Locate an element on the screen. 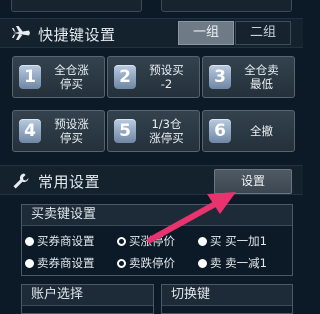 The width and height of the screenshot is (320, 314). radio-sell-ask-minus-one: 卖 卖一减1 is located at coordinates (232, 263).